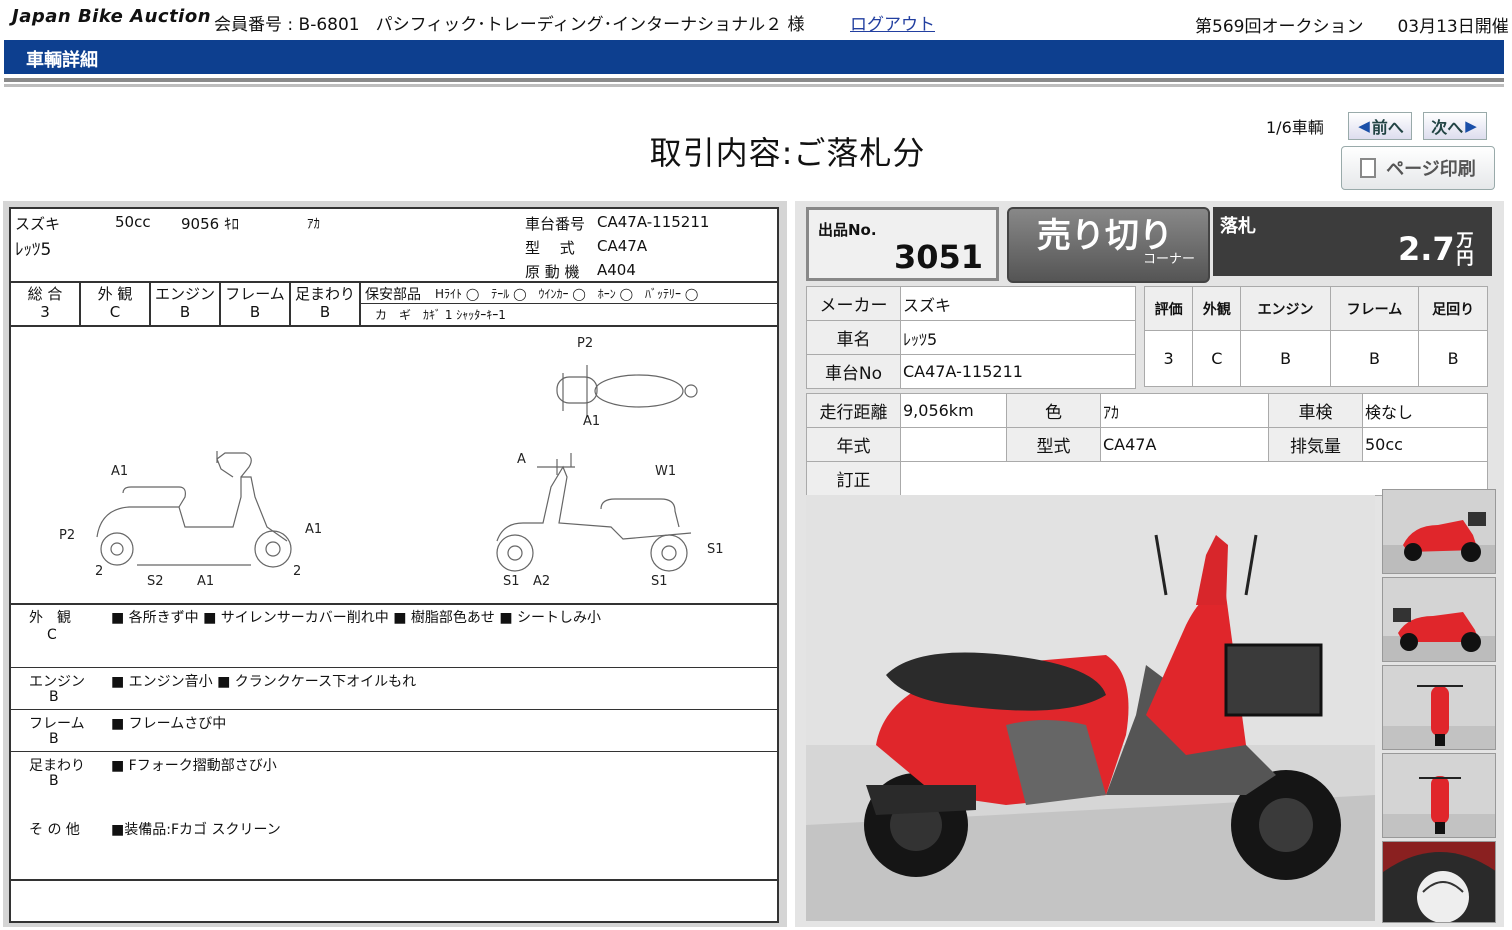 The width and height of the screenshot is (1512, 930). I want to click on lot-number: 3051, so click(939, 257).